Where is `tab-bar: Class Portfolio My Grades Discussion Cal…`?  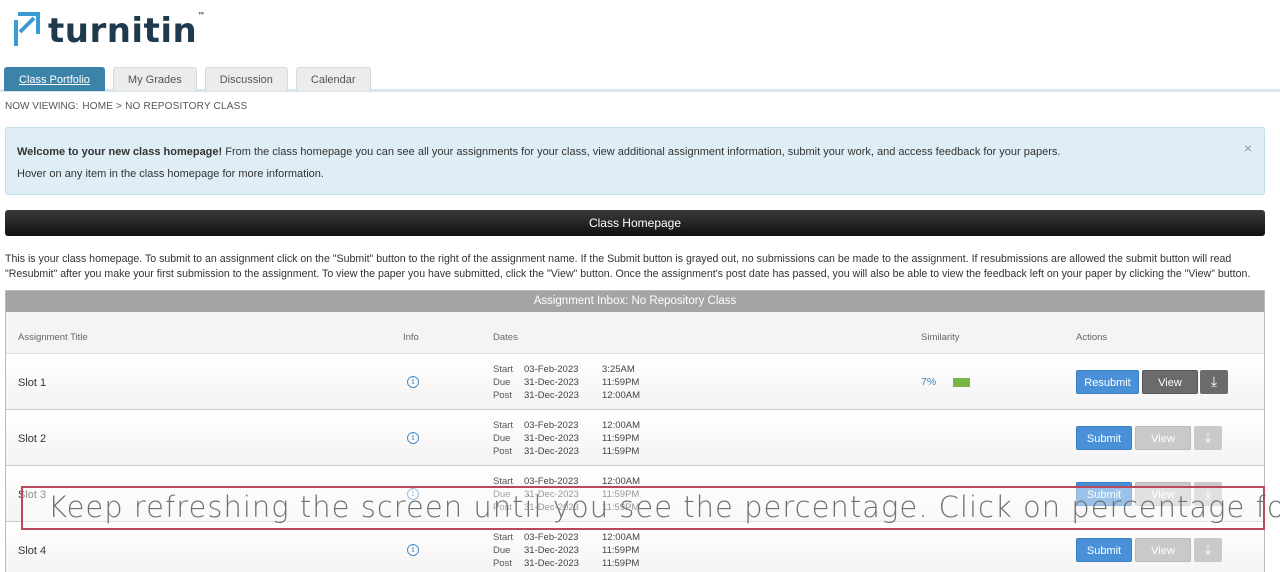 tab-bar: Class Portfolio My Grades Discussion Cal… is located at coordinates (640, 79).